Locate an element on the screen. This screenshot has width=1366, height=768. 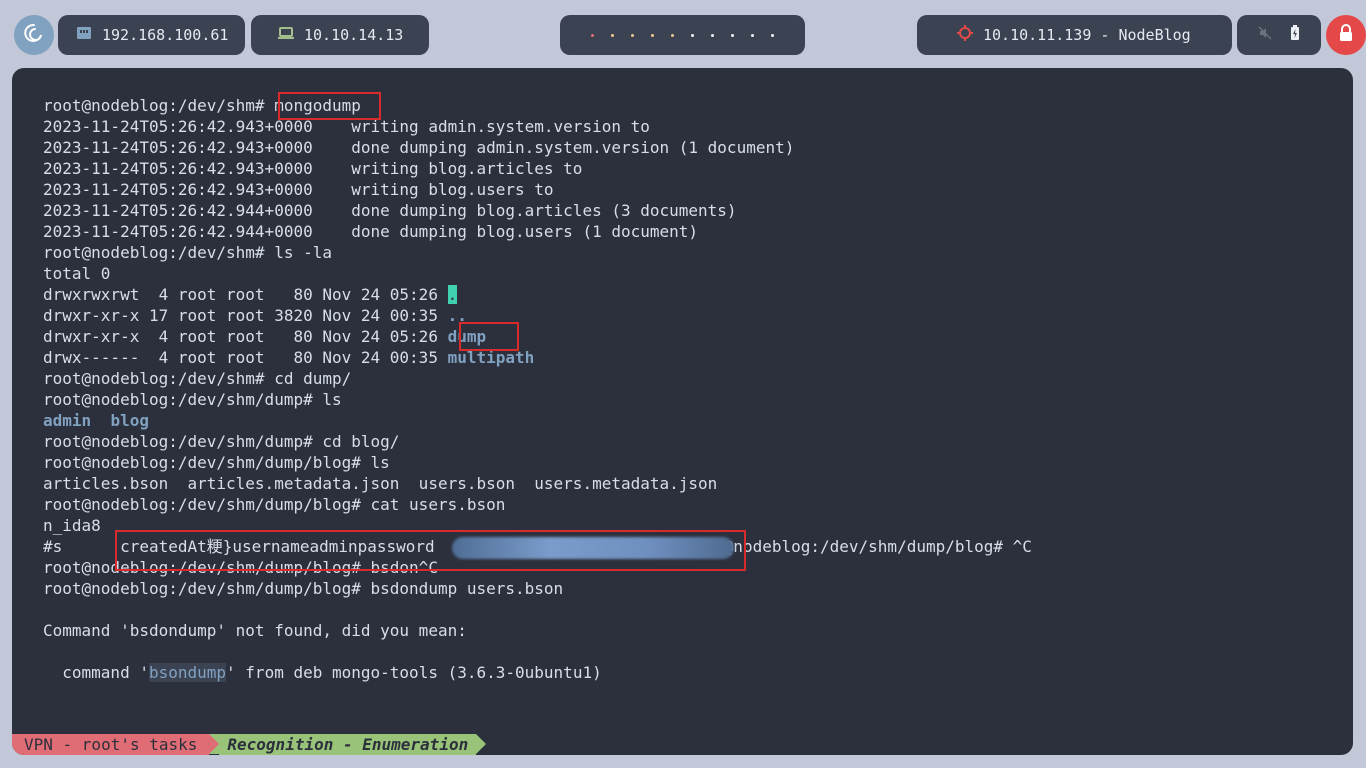
terminal-line: admin blog is located at coordinates (537, 420).